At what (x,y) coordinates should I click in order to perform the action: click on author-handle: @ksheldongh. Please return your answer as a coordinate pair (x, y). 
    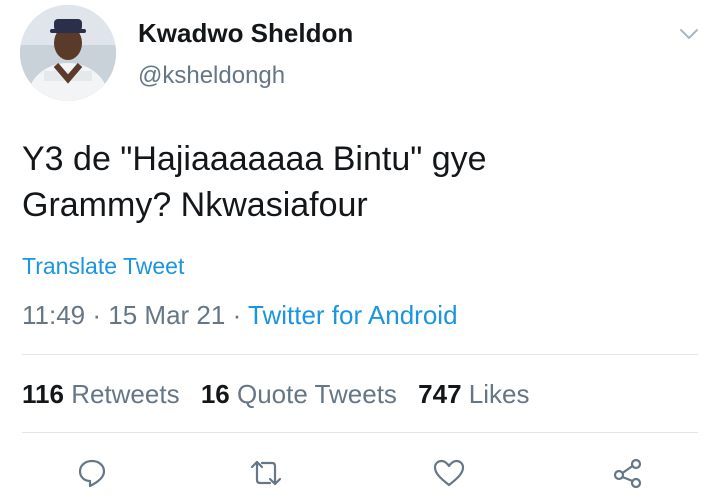
    Looking at the image, I should click on (211, 76).